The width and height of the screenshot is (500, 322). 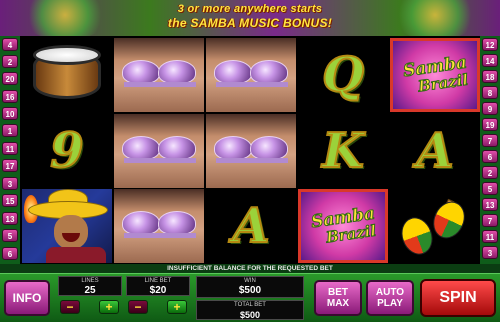 I want to click on maracas-symbol, so click(x=435, y=226).